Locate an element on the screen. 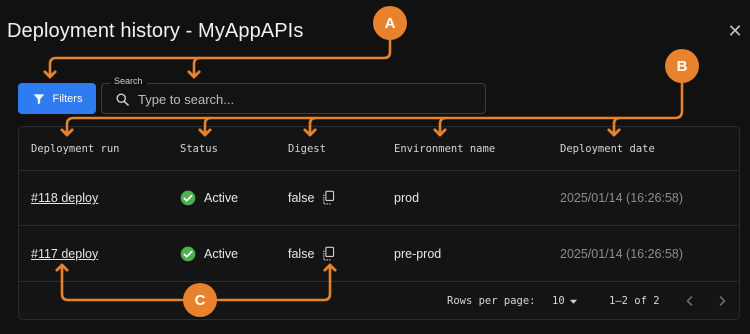 Image resolution: width=750 pixels, height=334 pixels. deployment-run-cell: #118 deploy is located at coordinates (64, 198).